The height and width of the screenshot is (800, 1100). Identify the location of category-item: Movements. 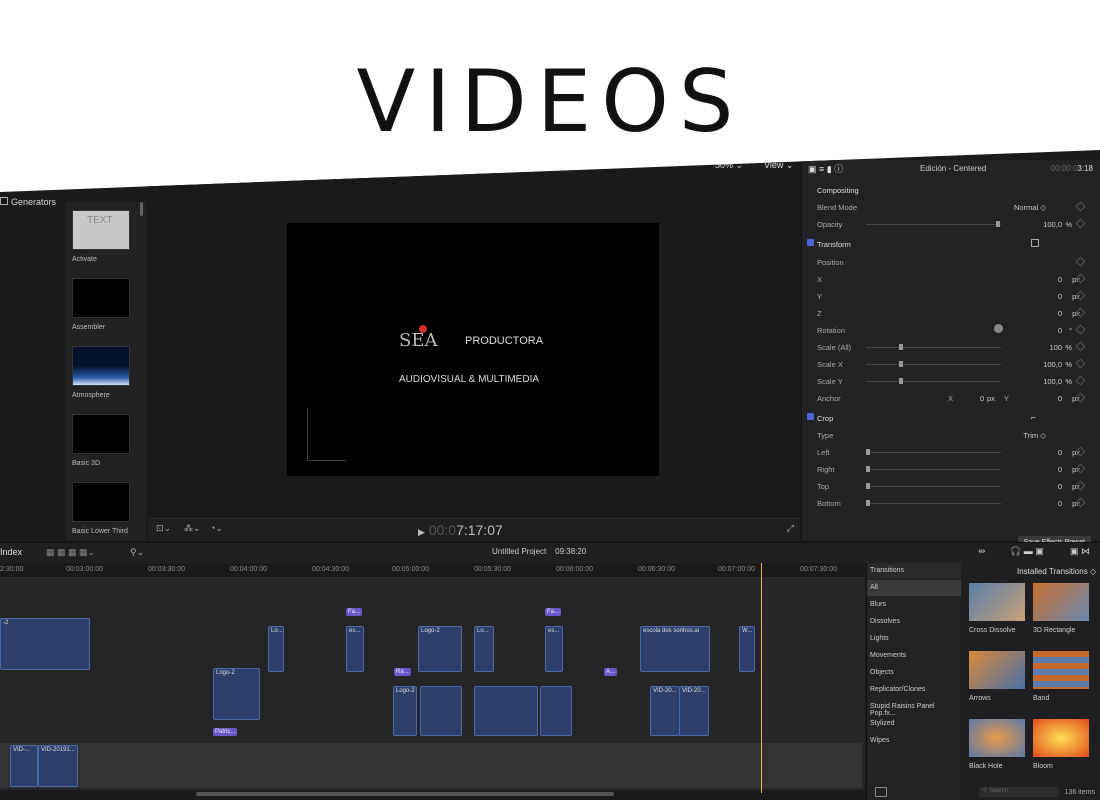
(914, 656).